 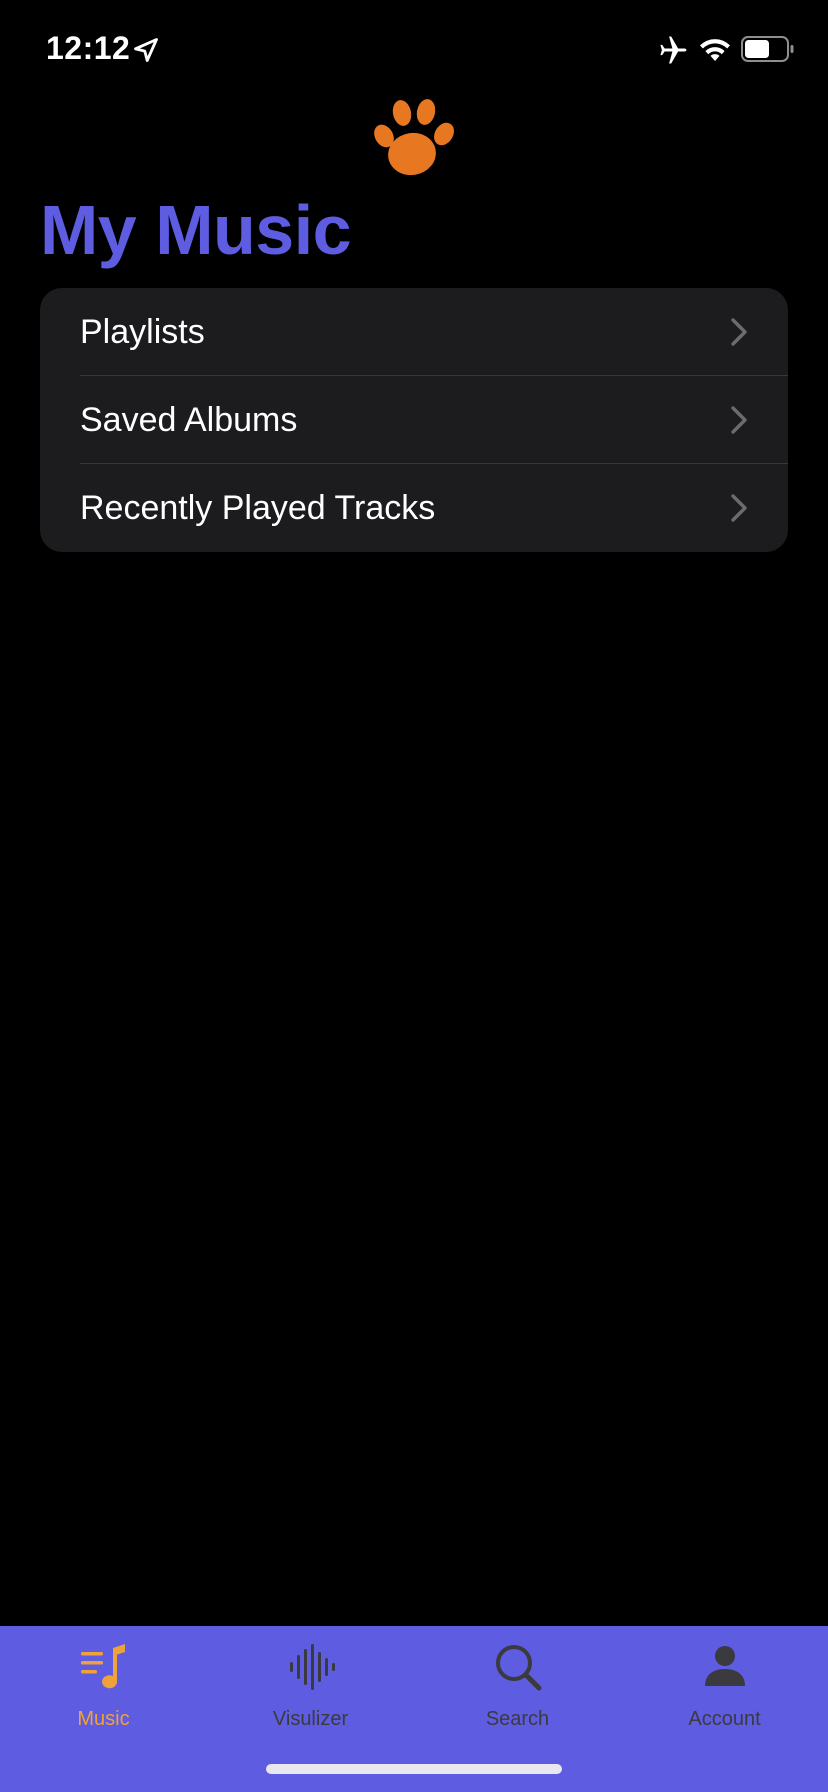 I want to click on tab-label: Visulizer, so click(x=310, y=1719).